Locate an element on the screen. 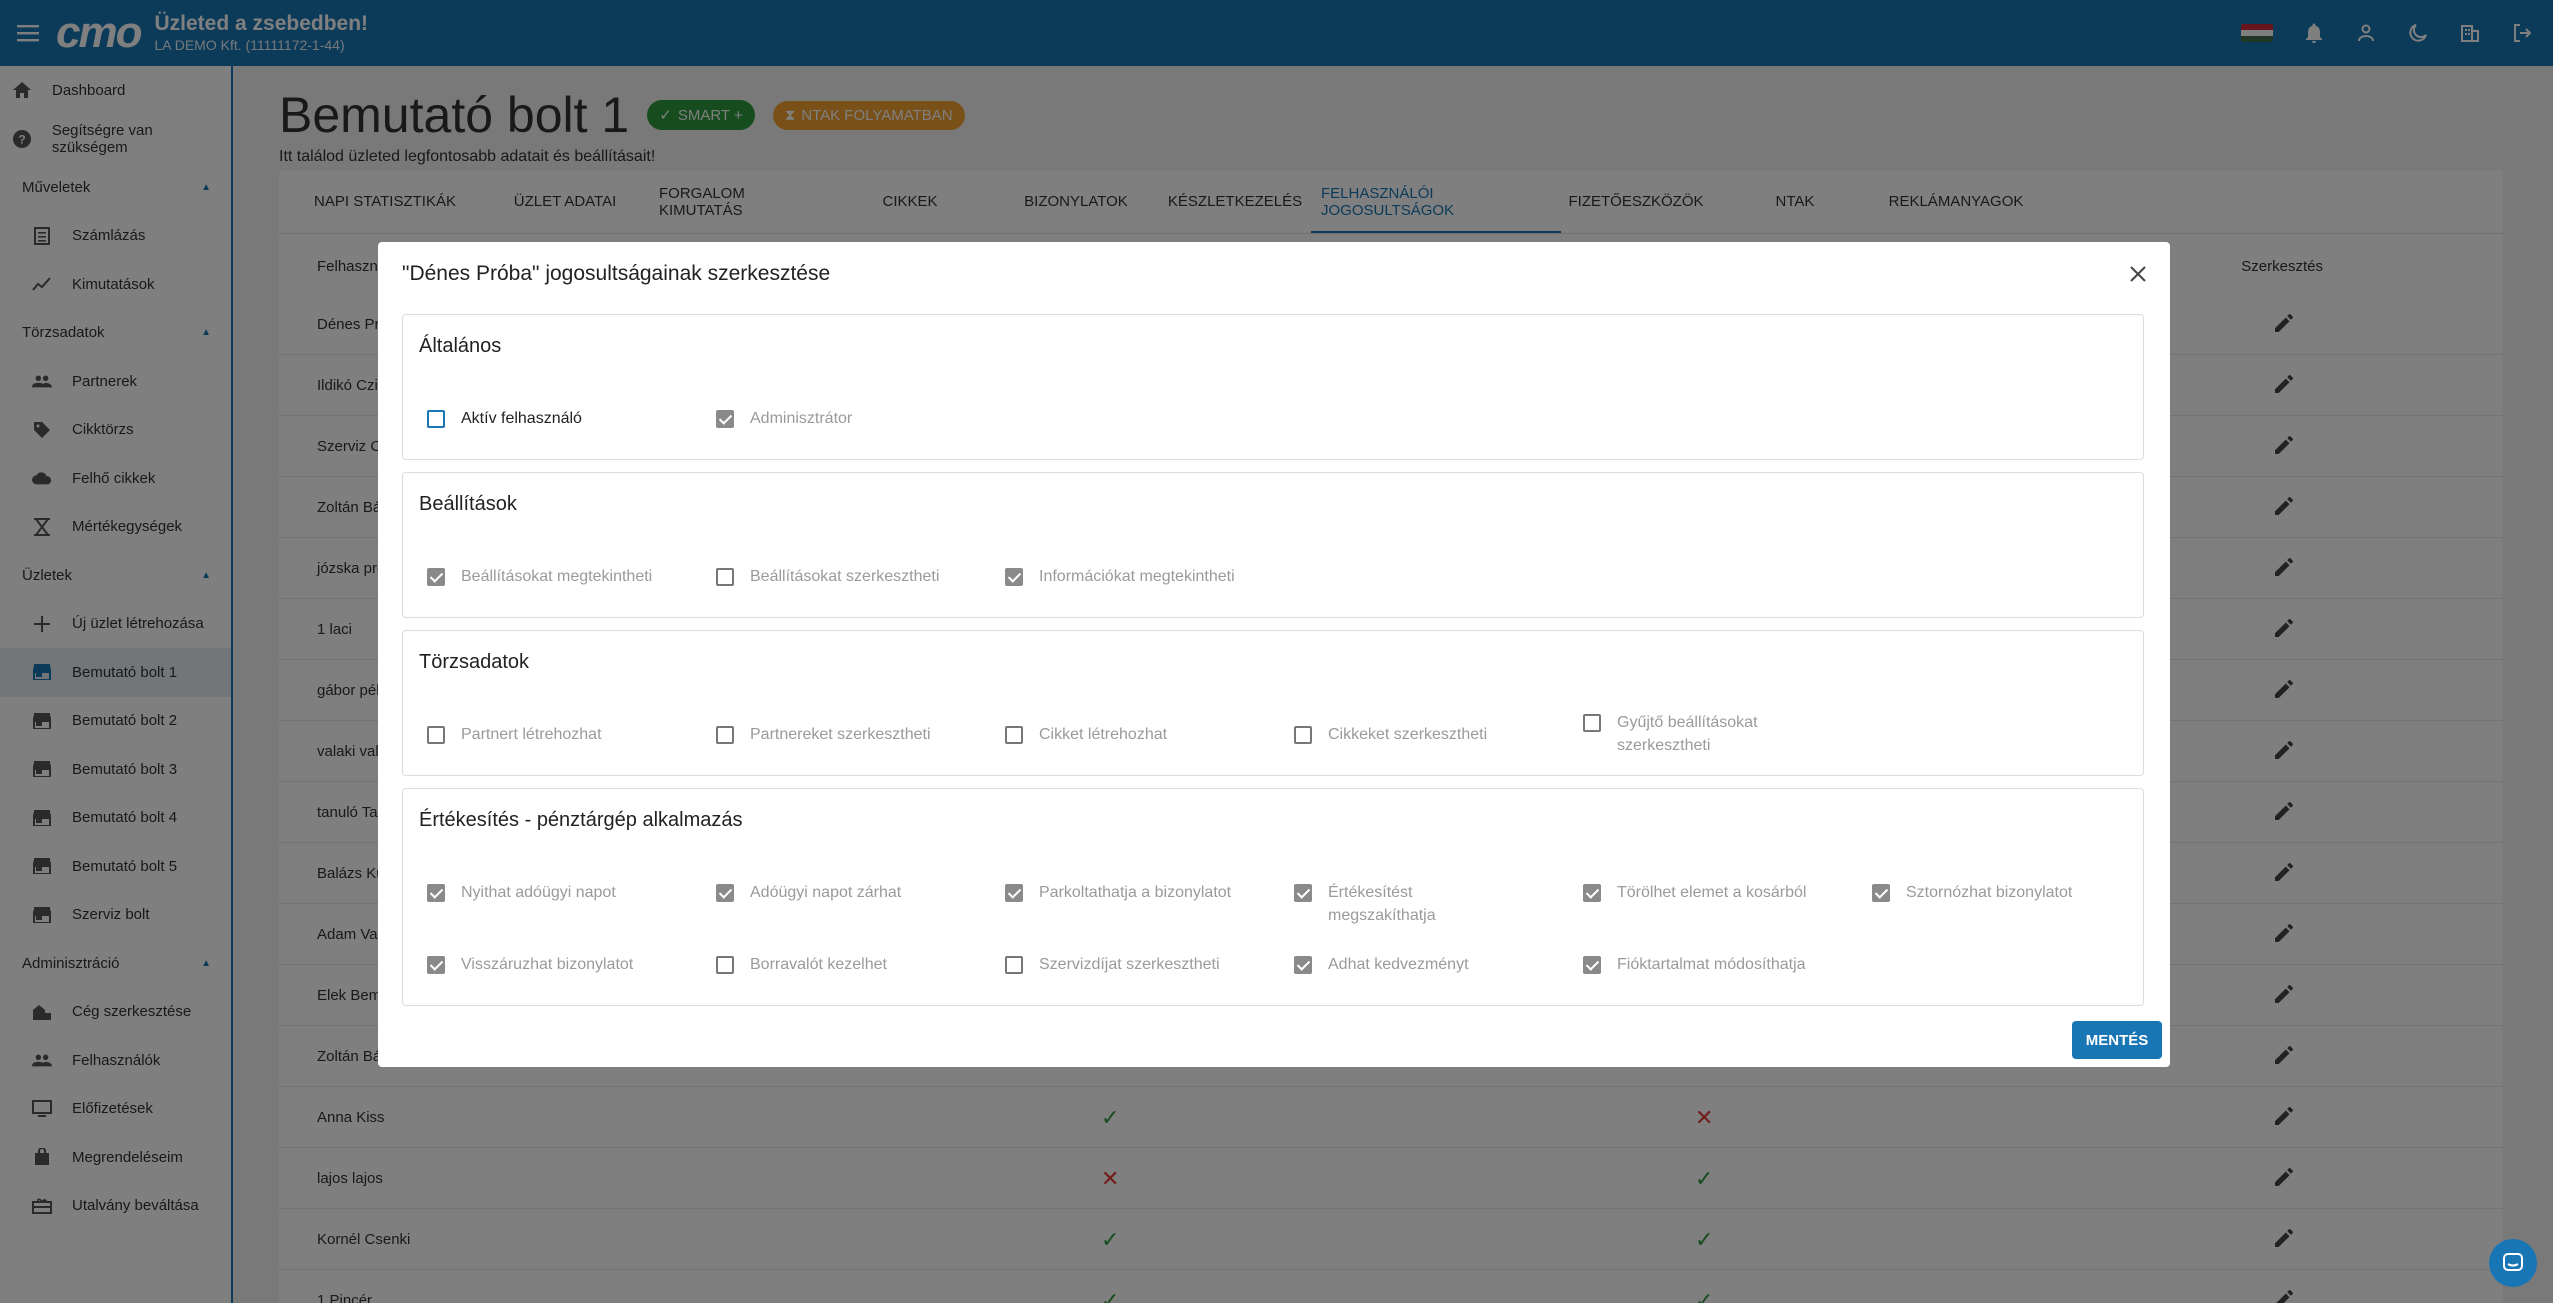 The width and height of the screenshot is (2553, 1303). permission-checkbox: Aktív felhasználó is located at coordinates (542, 419).